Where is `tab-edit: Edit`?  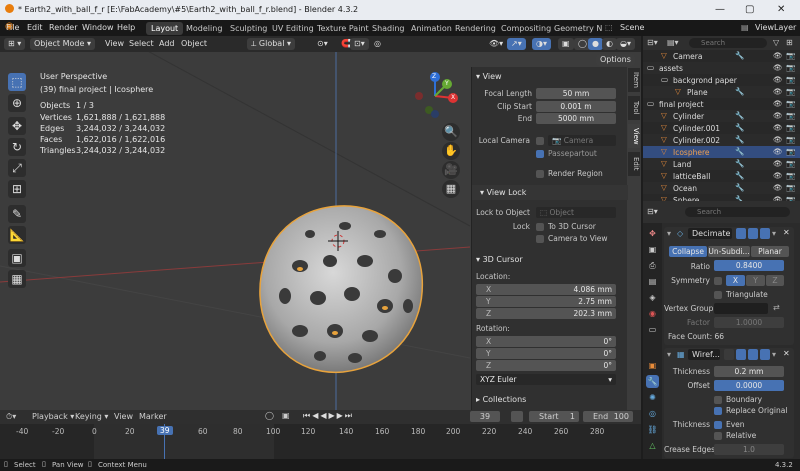 tab-edit: Edit is located at coordinates (634, 164).